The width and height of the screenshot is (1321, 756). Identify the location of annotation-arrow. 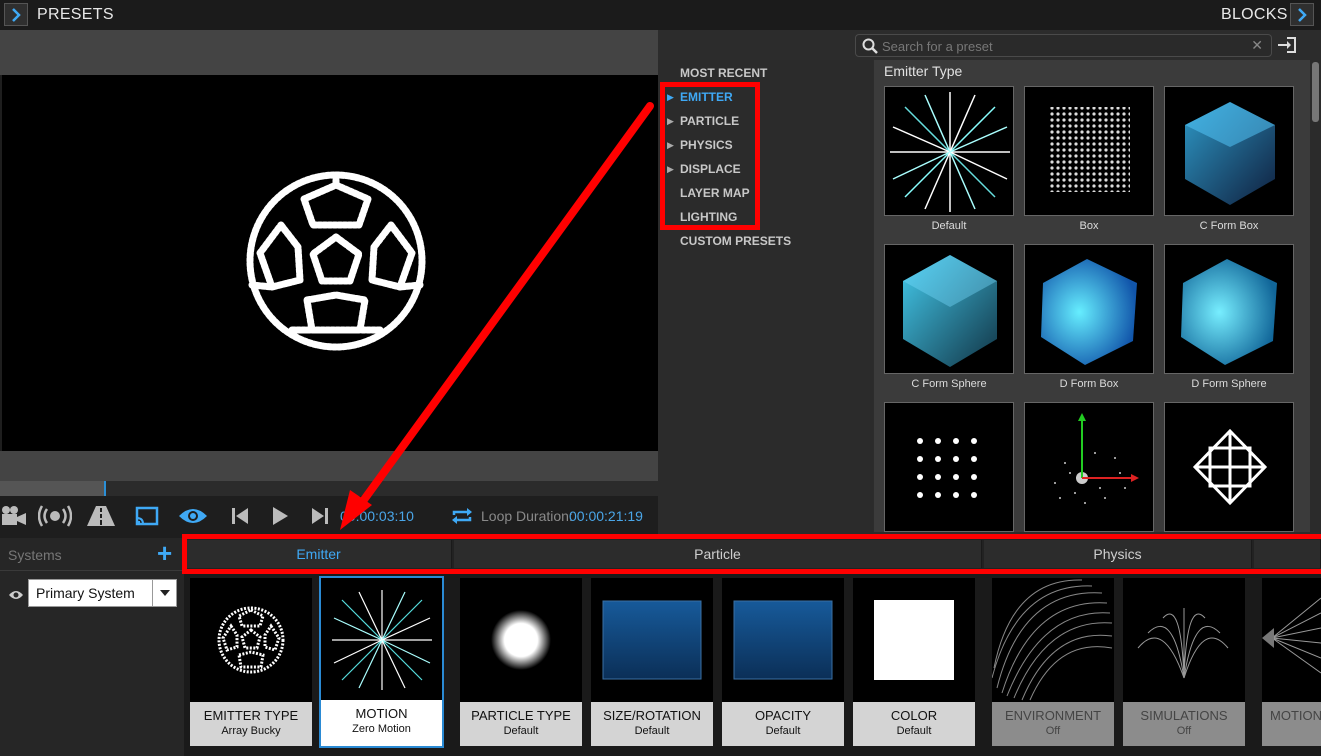
(497, 316).